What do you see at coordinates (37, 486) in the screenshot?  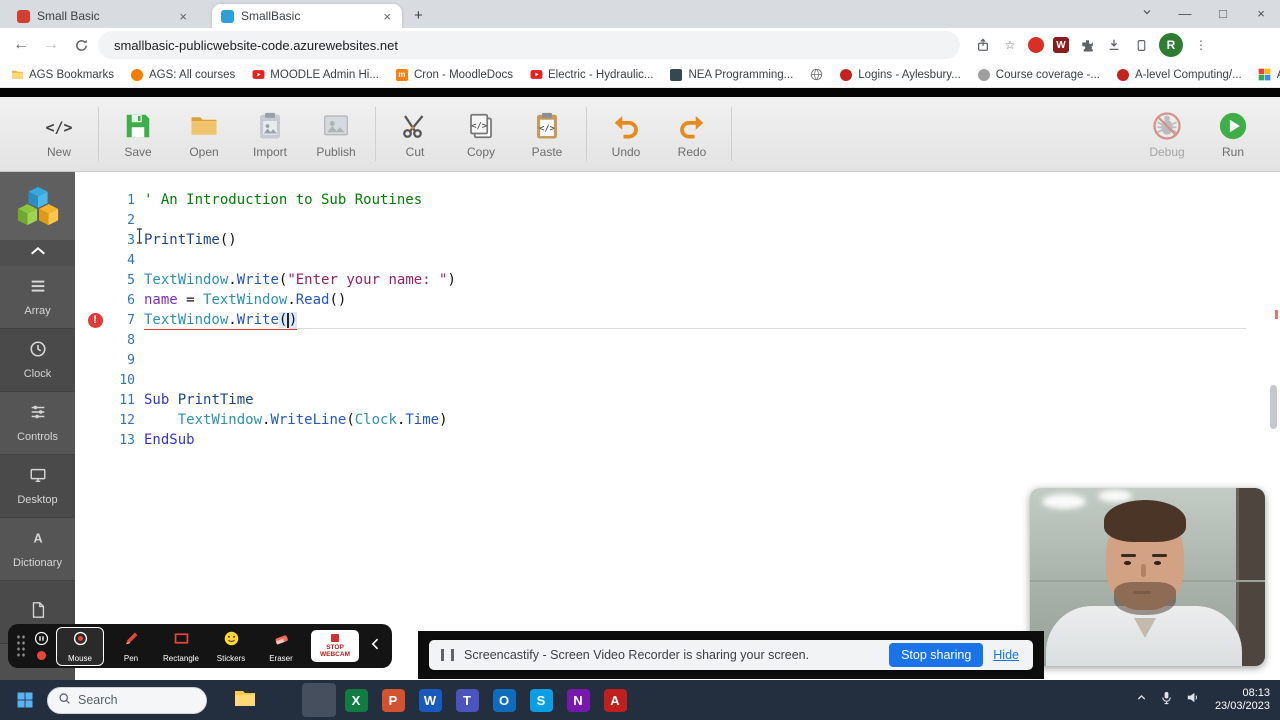 I see `sidebar-item-desktop: Desktop` at bounding box center [37, 486].